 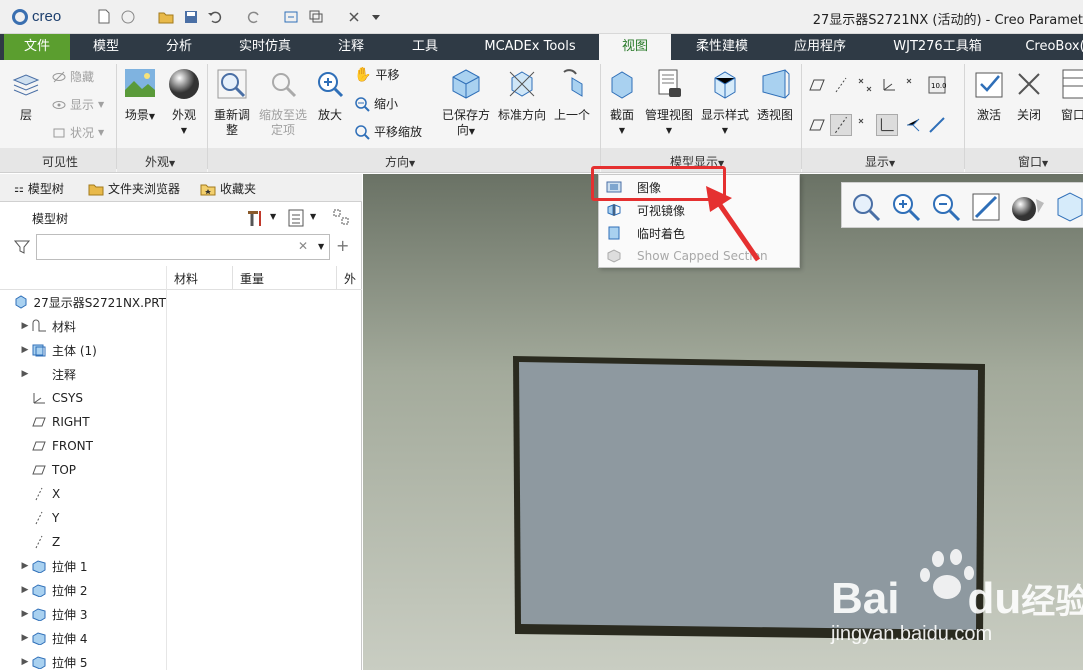 What do you see at coordinates (388, 131) in the screenshot?
I see `pan-zoom-button: 平移缩放` at bounding box center [388, 131].